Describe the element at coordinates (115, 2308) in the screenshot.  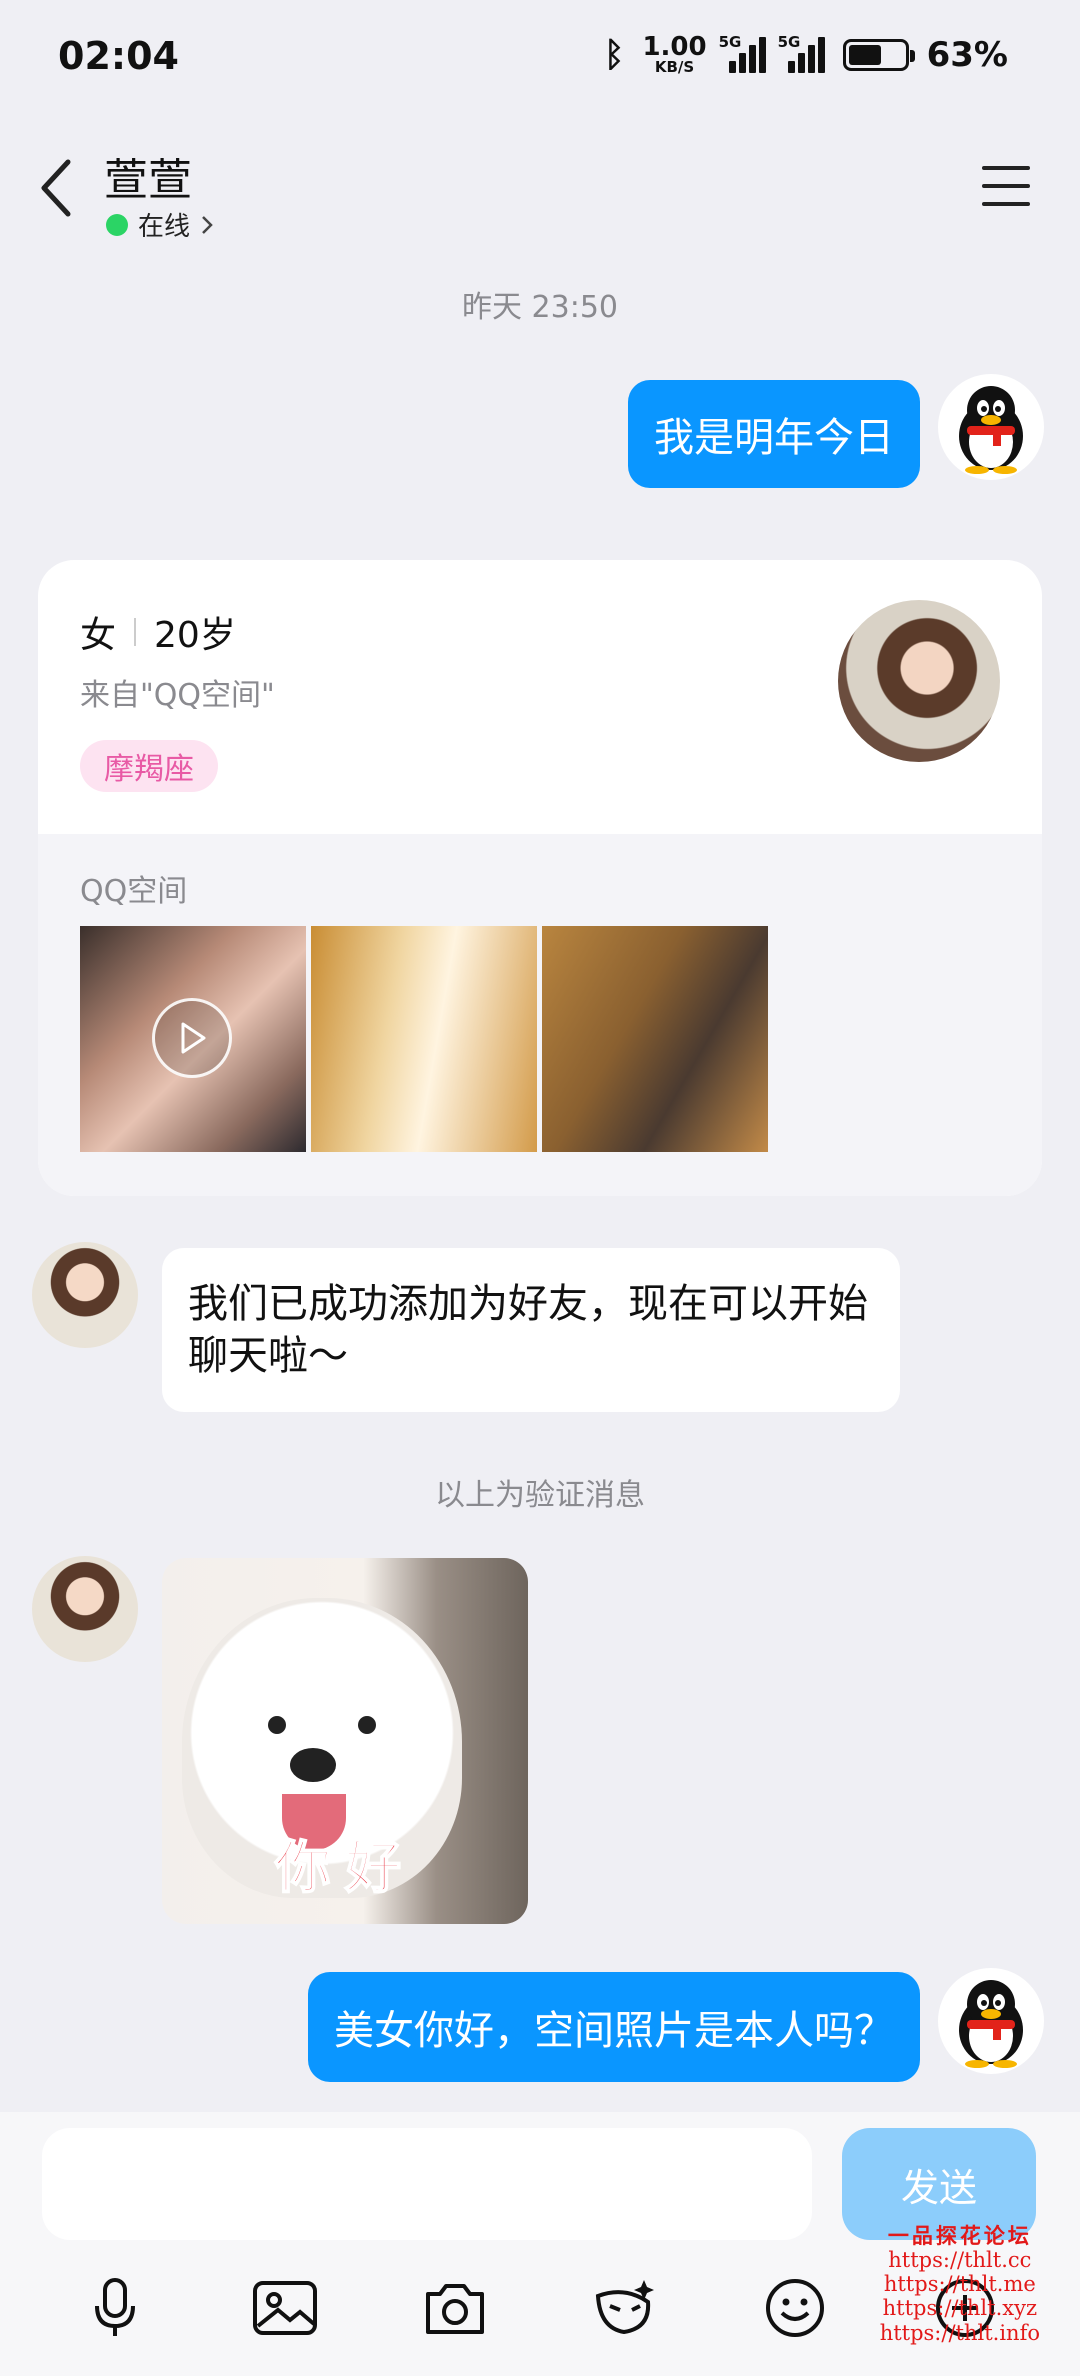
I see `microphone-icon` at that location.